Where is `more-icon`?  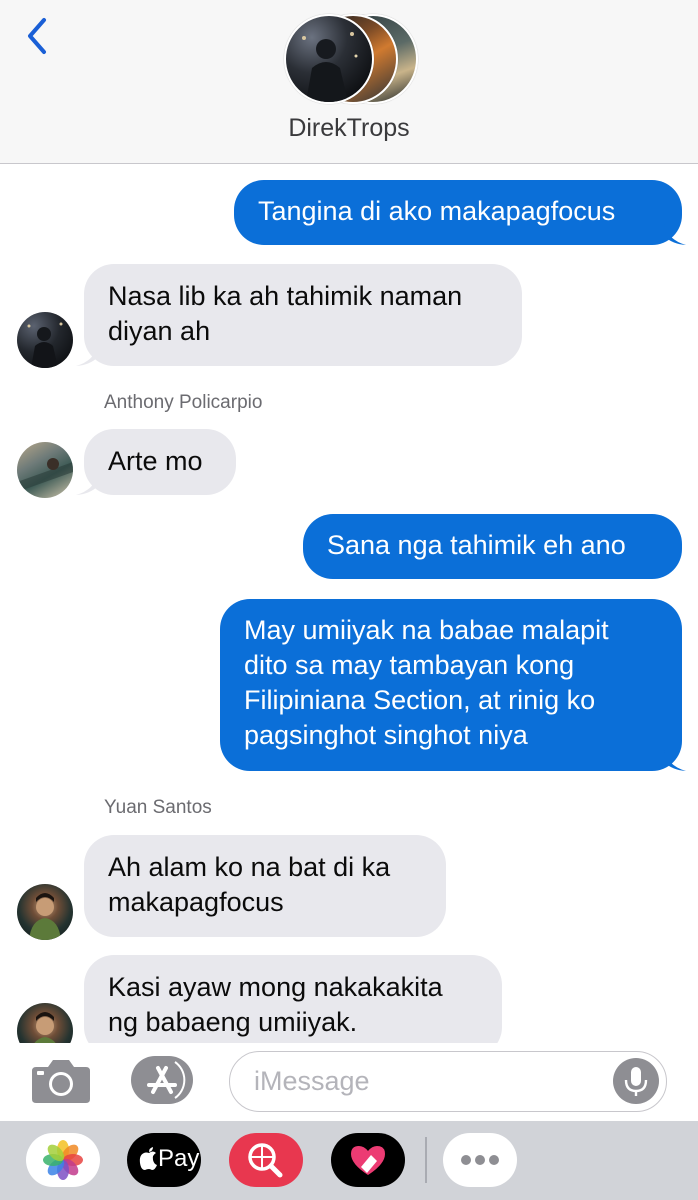 more-icon is located at coordinates (480, 1160).